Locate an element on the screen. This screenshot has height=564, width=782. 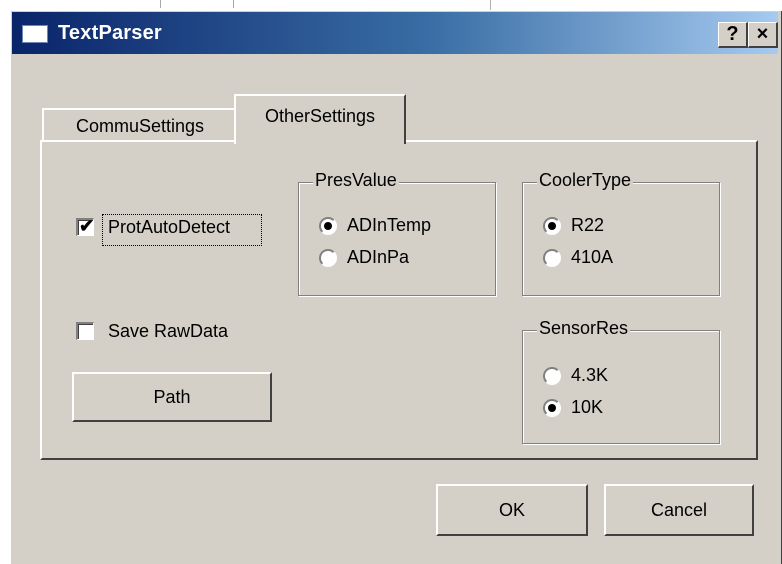
r22-label: R22 is located at coordinates (587, 225).